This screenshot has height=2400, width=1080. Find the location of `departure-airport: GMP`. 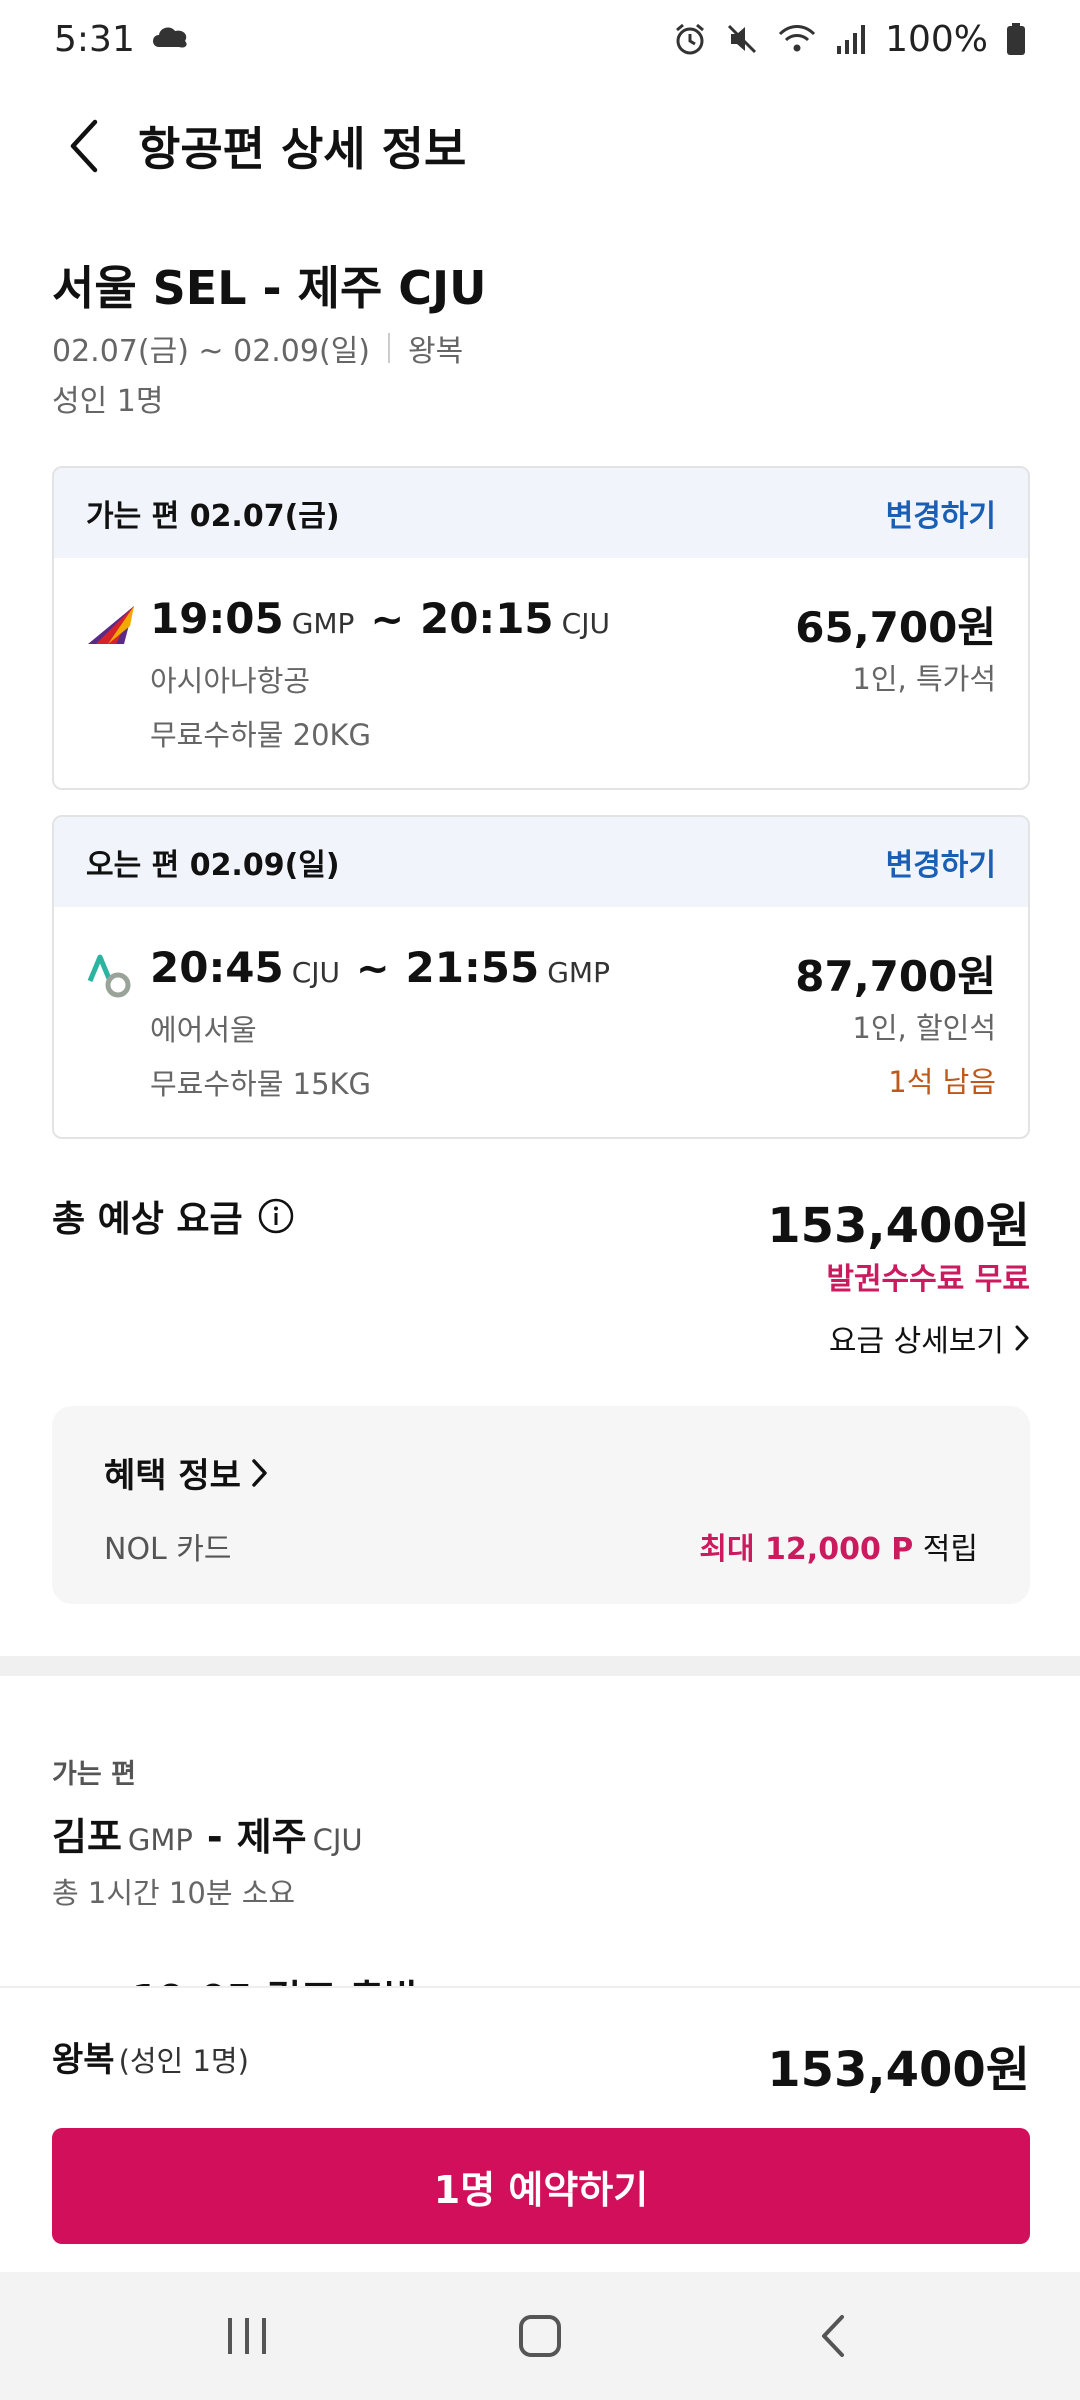

departure-airport: GMP is located at coordinates (323, 623).